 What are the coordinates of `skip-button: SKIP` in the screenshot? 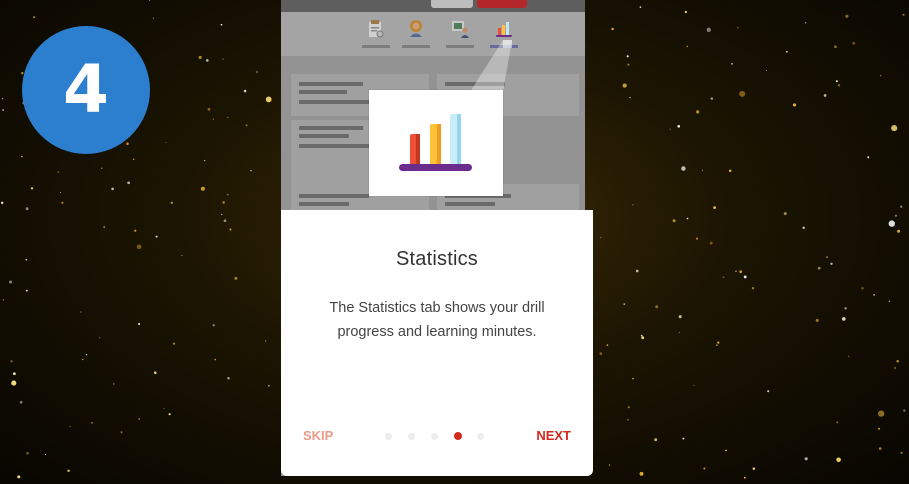 It's located at (318, 435).